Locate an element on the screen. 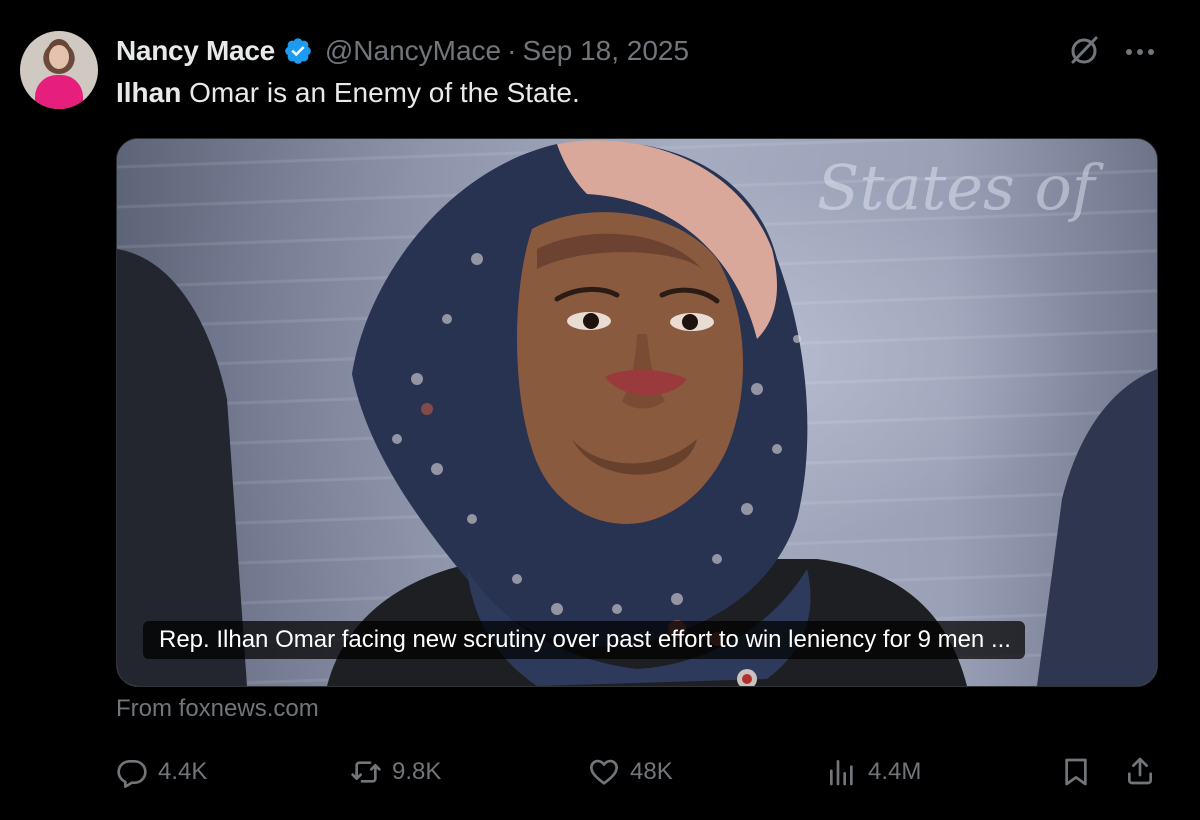 The width and height of the screenshot is (1200, 820). views-button: 4.4M is located at coordinates (873, 772).